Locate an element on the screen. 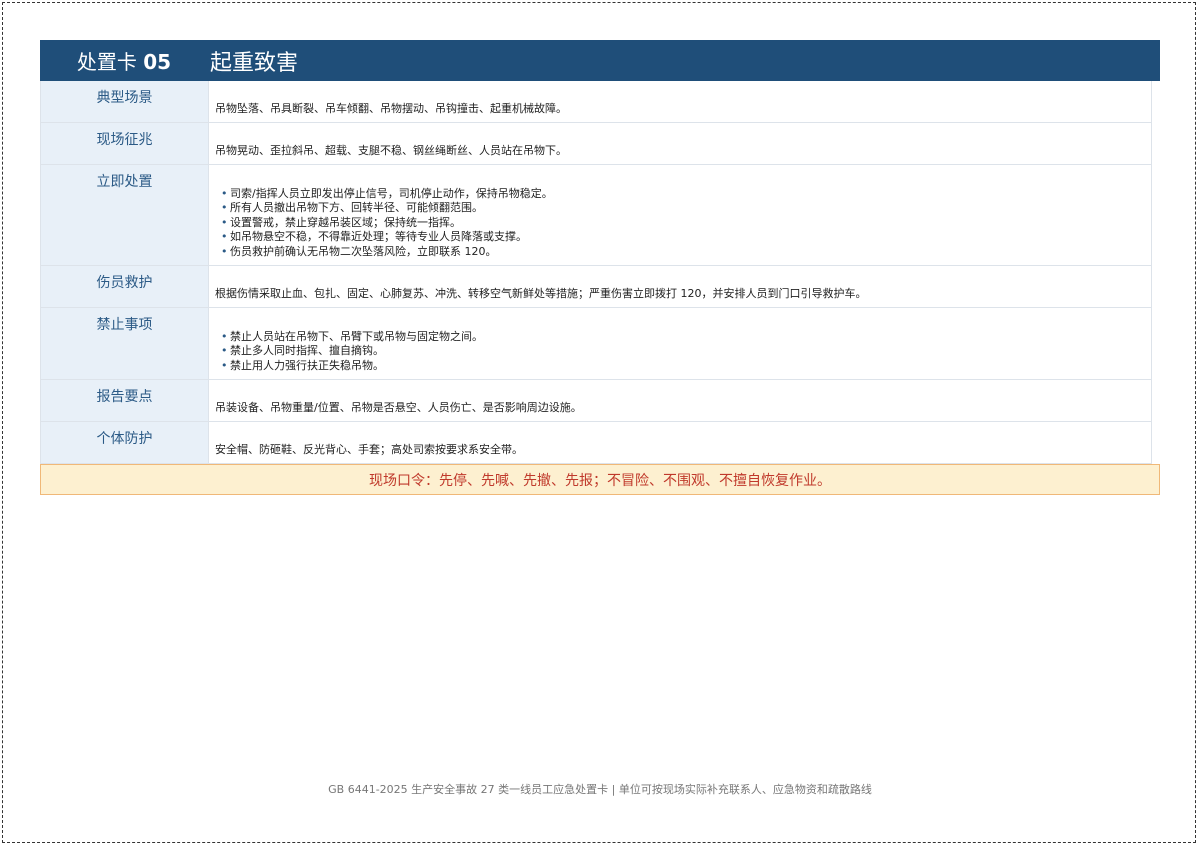 The width and height of the screenshot is (1200, 847). card-number-prefix: 处置卡 is located at coordinates (106, 62).